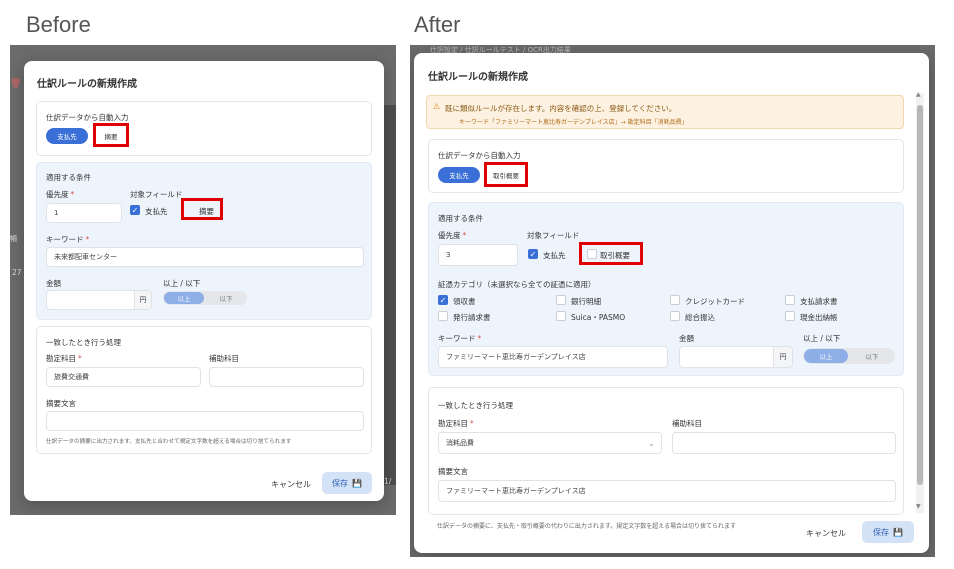  I want to click on category-label-item: 発行請求書, so click(472, 317).